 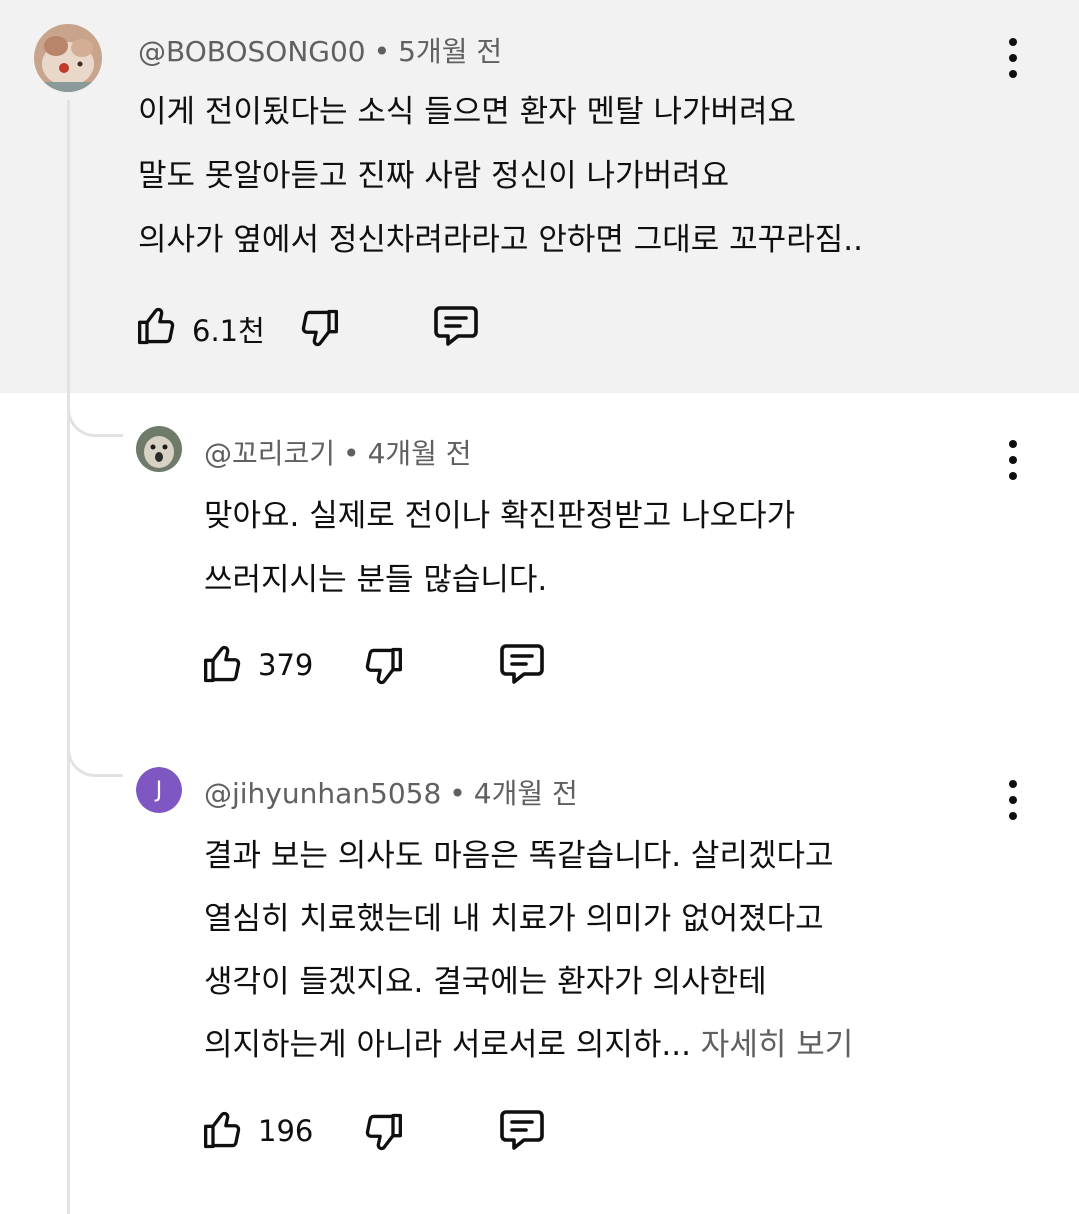 I want to click on avatar-letter: J, so click(x=159, y=790).